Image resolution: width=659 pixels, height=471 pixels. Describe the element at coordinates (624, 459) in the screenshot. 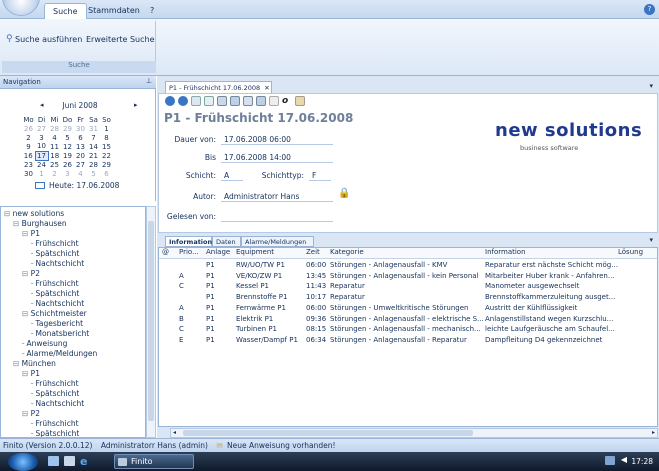

I see `volume-icon: ◀` at that location.